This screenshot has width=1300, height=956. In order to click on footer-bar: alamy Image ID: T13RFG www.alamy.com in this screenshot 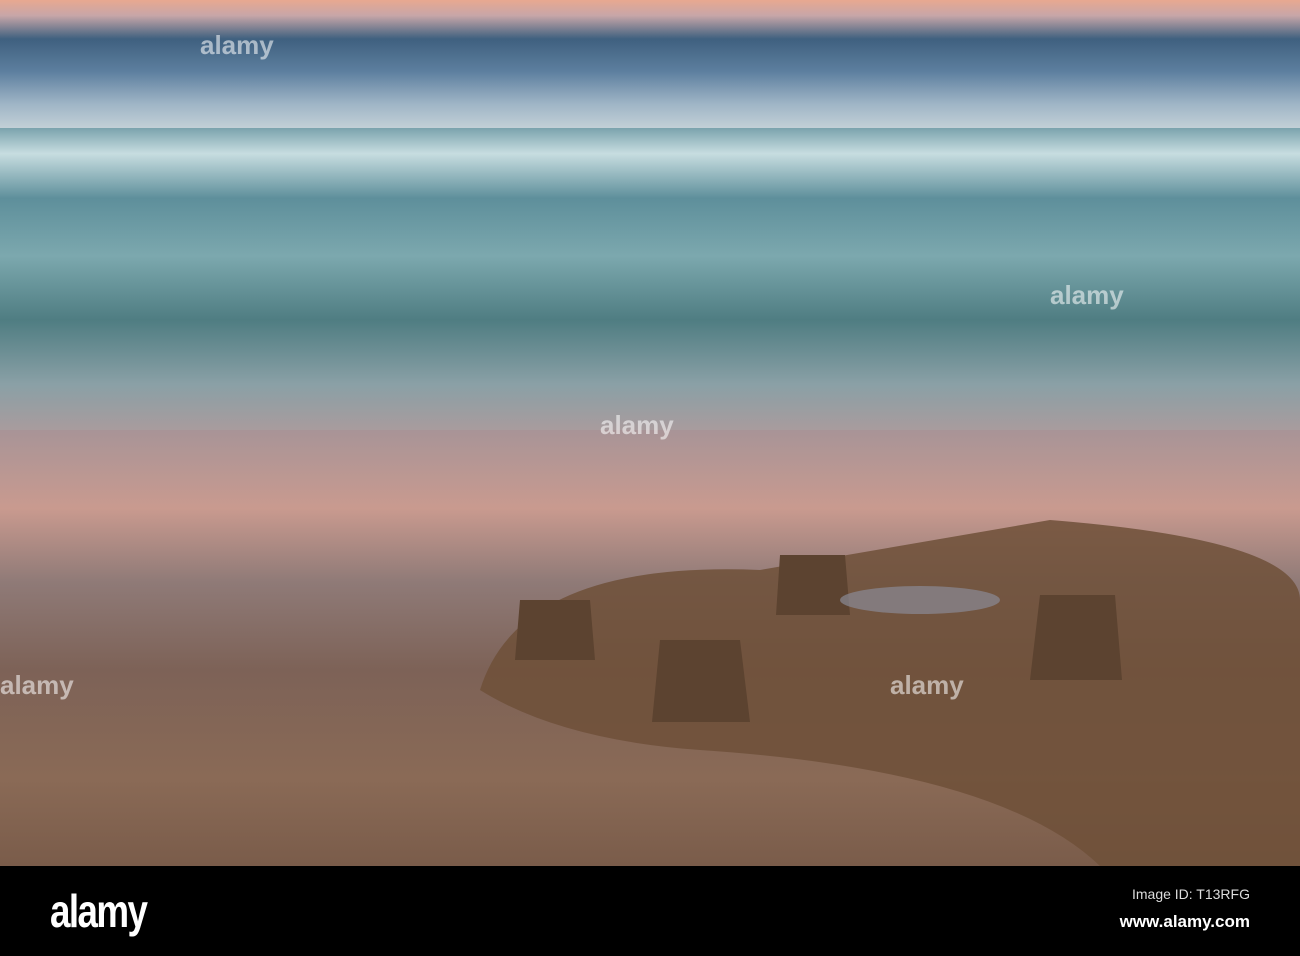, I will do `click(650, 911)`.